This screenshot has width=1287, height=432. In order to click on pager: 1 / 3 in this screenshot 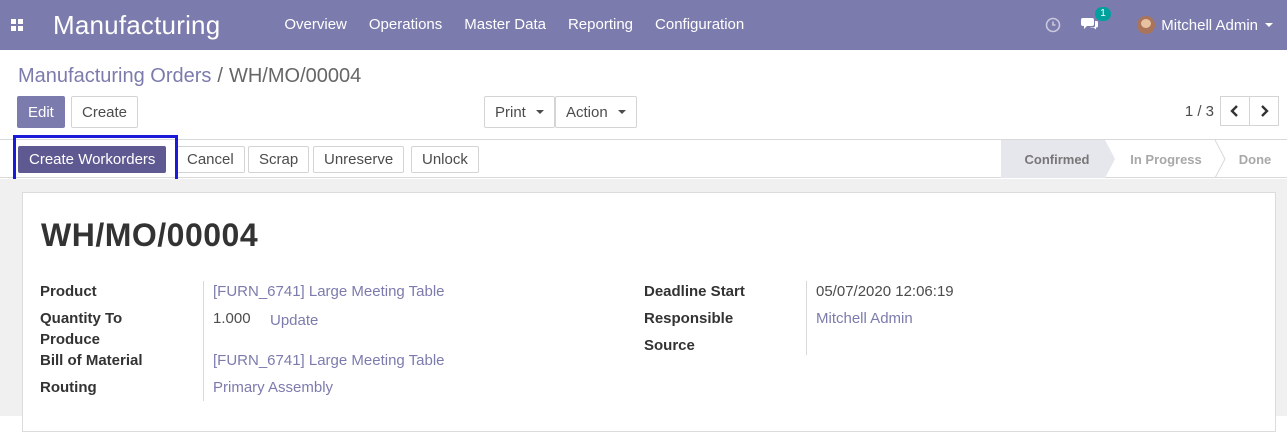, I will do `click(1232, 111)`.